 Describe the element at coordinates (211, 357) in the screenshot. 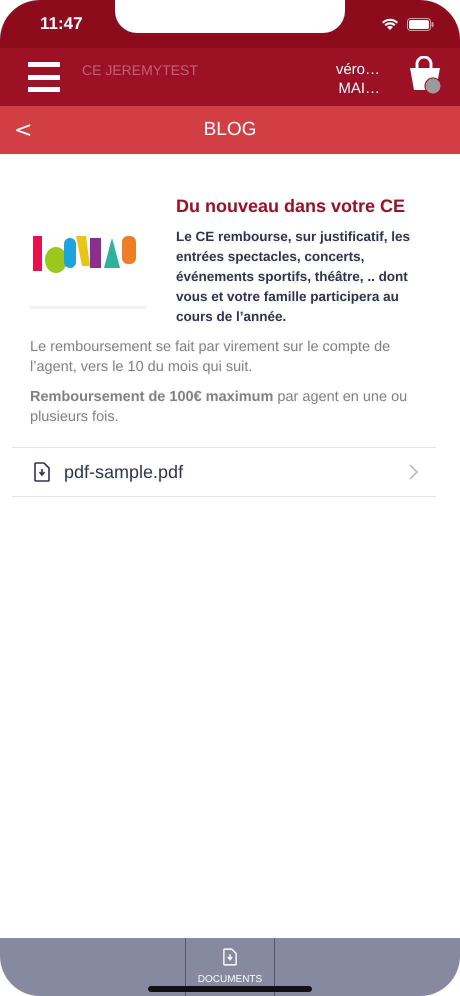

I see `article-paragraph: Le remboursement se fait par virement sur le compte de l’agent, vers le 10 du mois qui suit.` at that location.